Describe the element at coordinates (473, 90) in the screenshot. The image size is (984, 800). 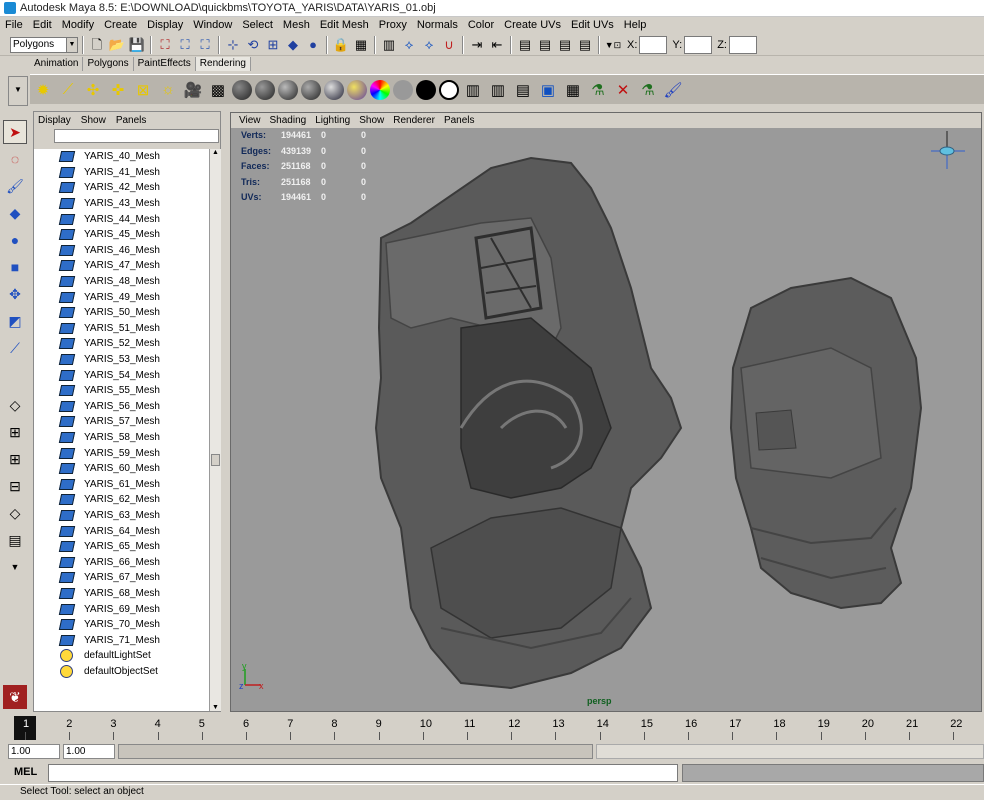
I see `render-current-frame-icon: ▥` at that location.